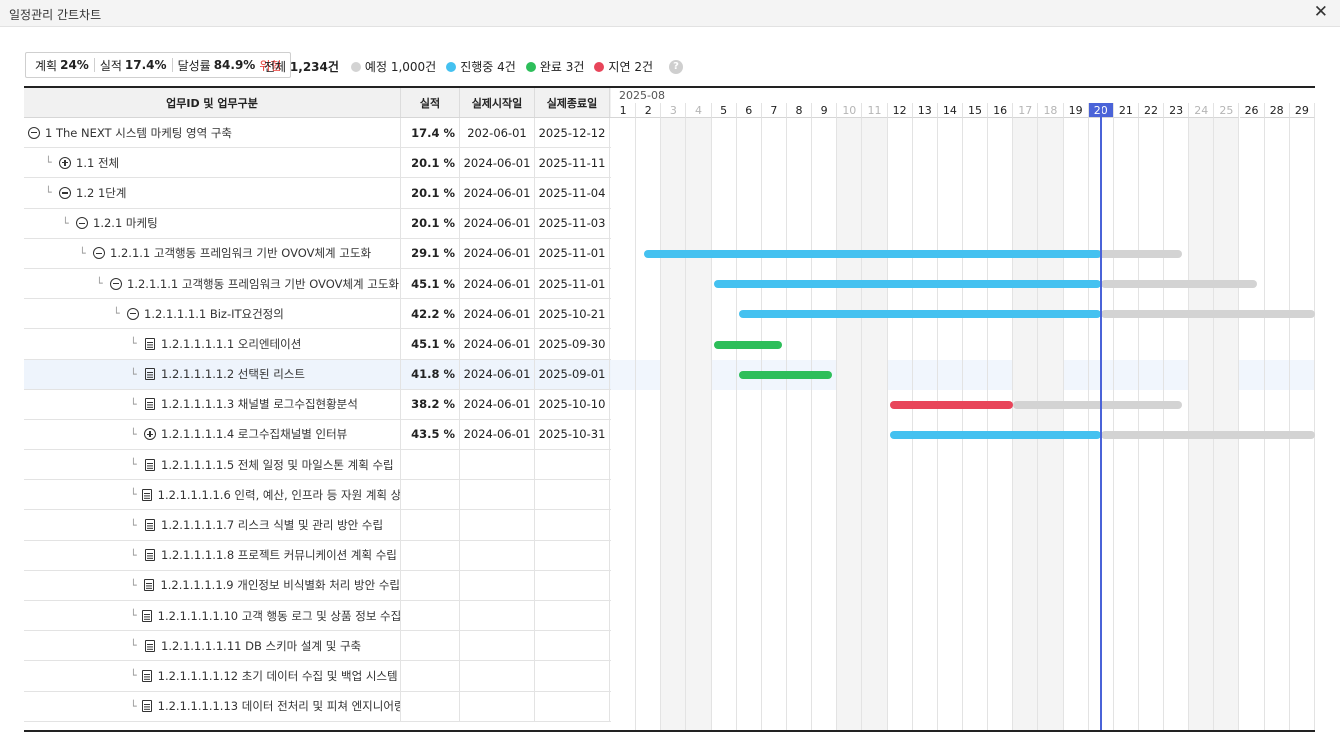 The image size is (1340, 750). I want to click on table-row: └ 1.2.1.1.1.1.5 전체 일정 및 마일스톤 계획 수립, so click(317, 465).